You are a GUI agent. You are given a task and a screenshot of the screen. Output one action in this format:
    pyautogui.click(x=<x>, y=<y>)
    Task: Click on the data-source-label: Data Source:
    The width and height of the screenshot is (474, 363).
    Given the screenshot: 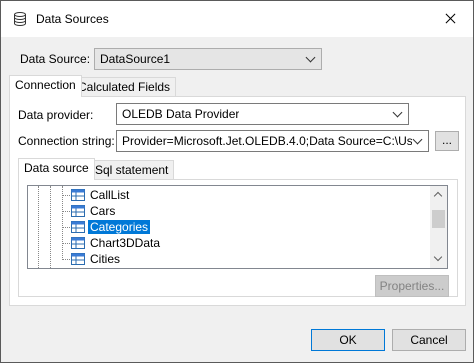 What is the action you would take?
    pyautogui.click(x=55, y=59)
    